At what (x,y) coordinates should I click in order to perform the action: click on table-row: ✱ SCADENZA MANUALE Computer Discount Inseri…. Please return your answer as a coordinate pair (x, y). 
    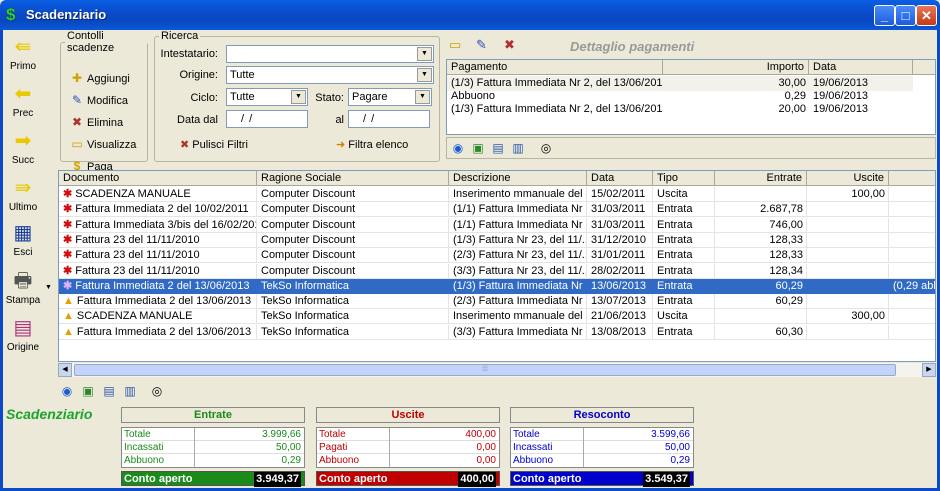
    Looking at the image, I should click on (497, 194).